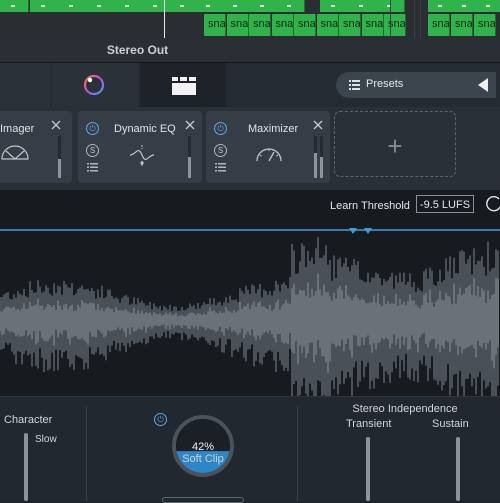  I want to click on sustain-label: Sustain, so click(450, 424).